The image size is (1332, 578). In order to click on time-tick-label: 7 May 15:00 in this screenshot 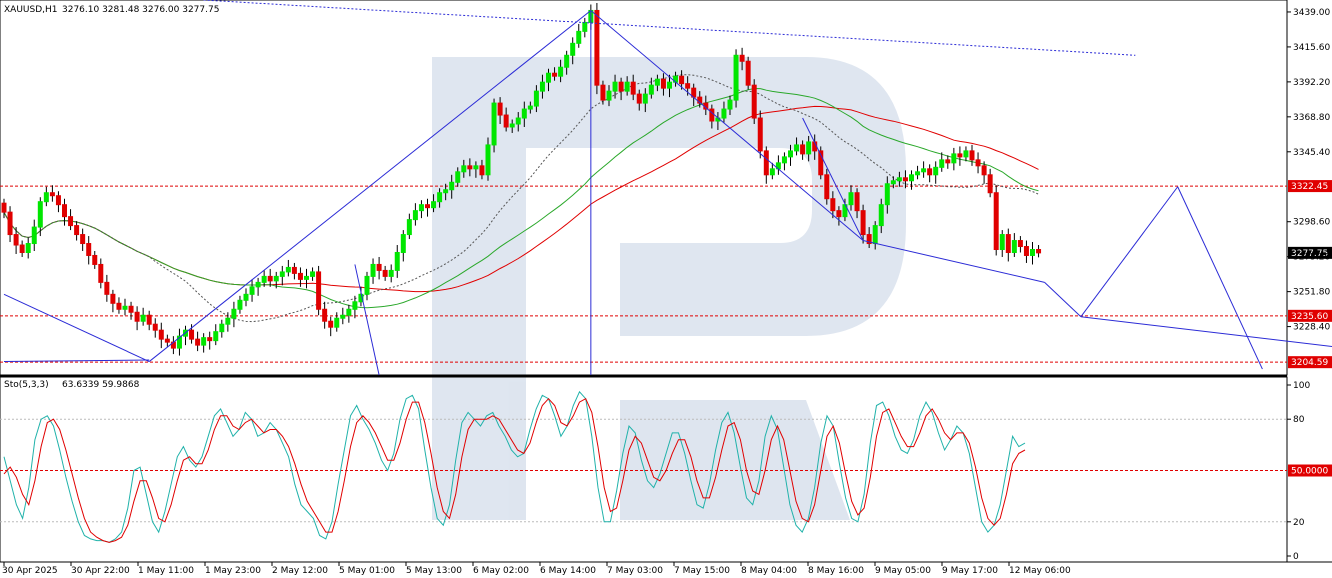, I will do `click(702, 571)`.